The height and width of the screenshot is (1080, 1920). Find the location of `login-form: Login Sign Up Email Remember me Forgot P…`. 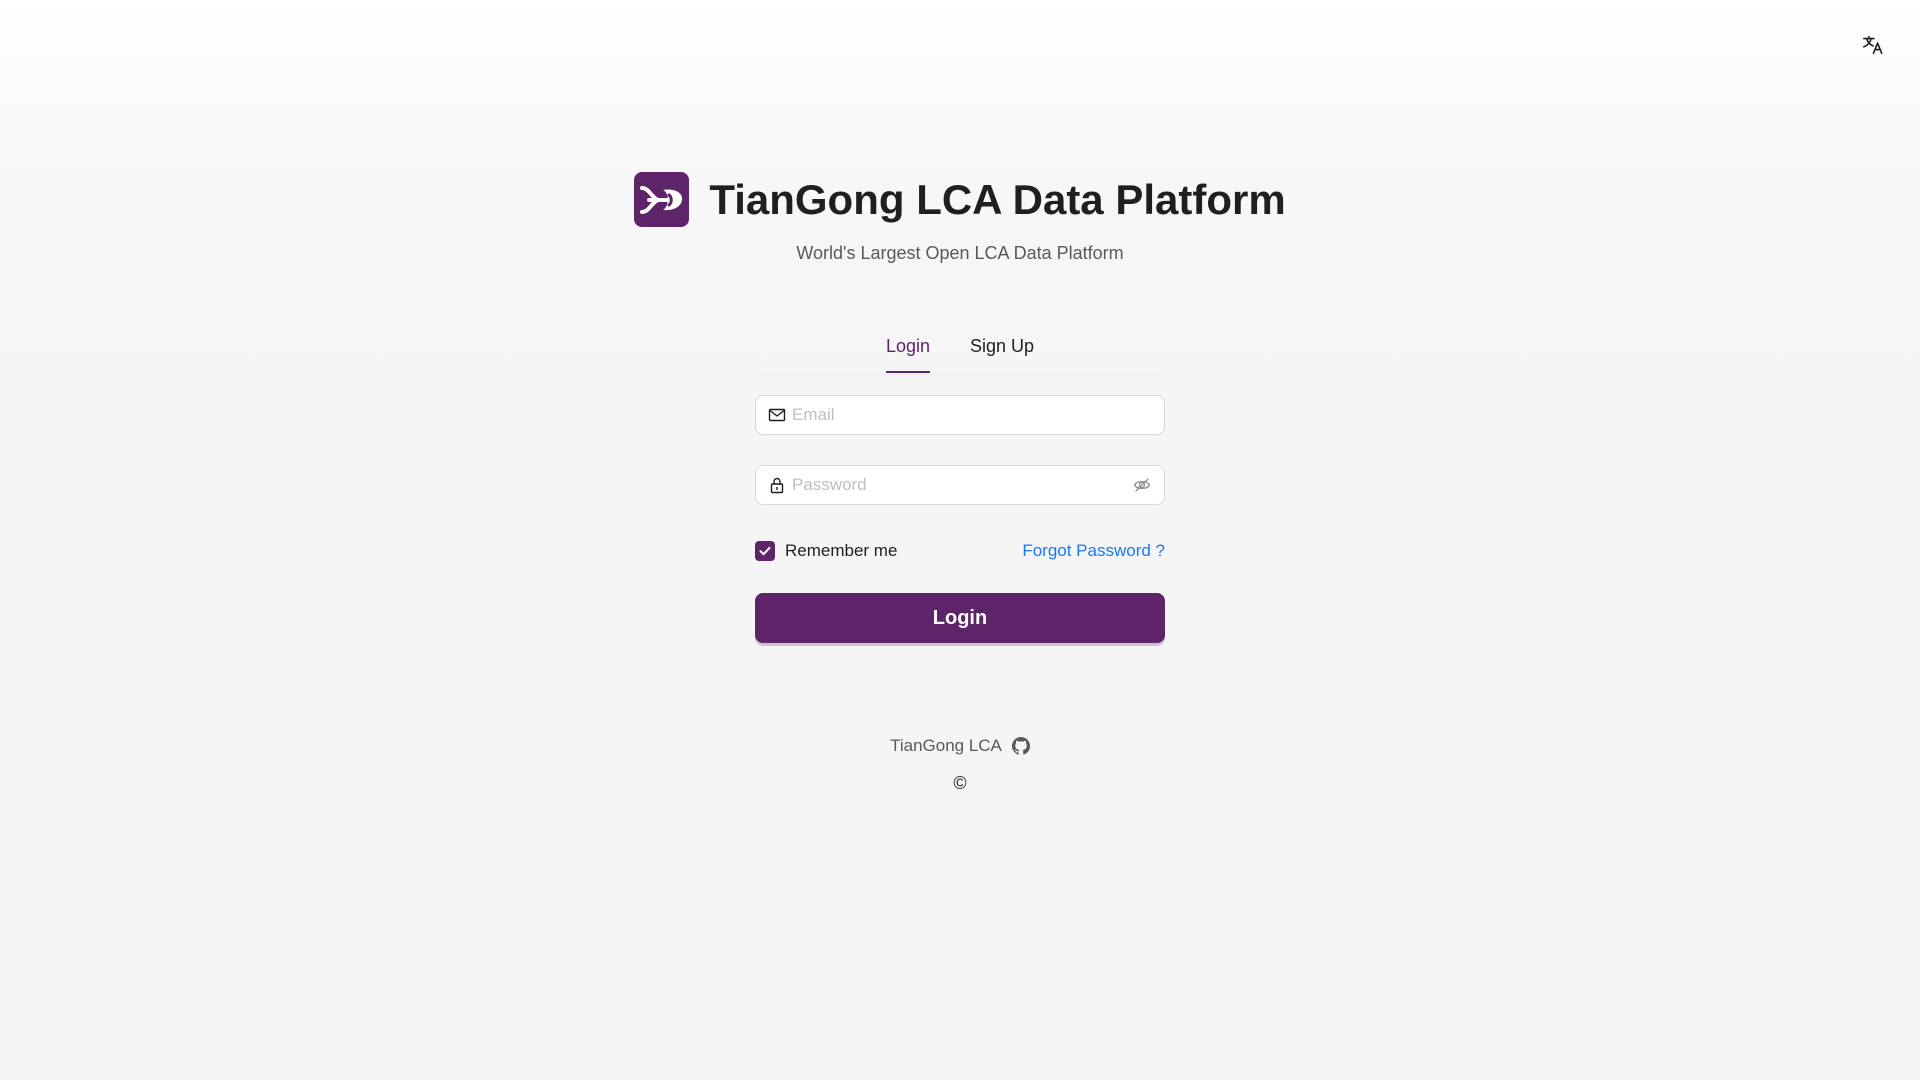

login-form: Login Sign Up Email Remember me Forgot P… is located at coordinates (960, 484).